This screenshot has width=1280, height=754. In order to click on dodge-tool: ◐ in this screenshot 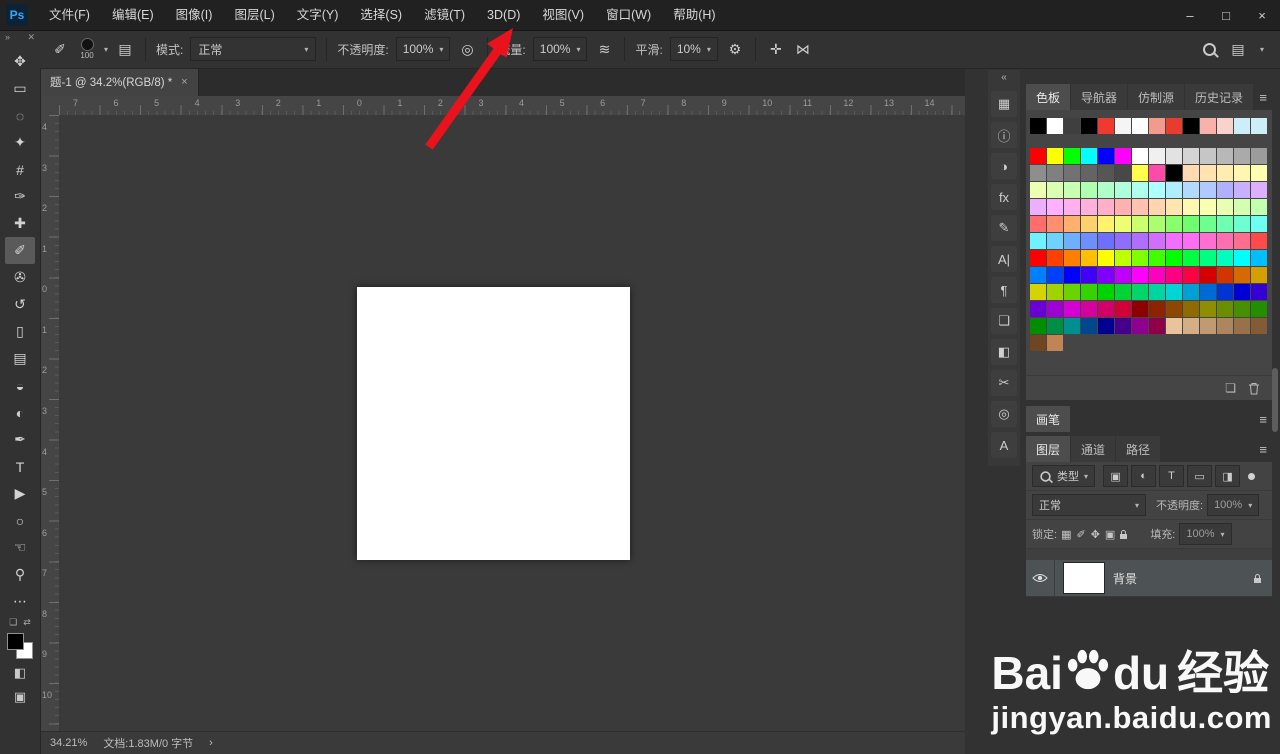, I will do `click(20, 412)`.